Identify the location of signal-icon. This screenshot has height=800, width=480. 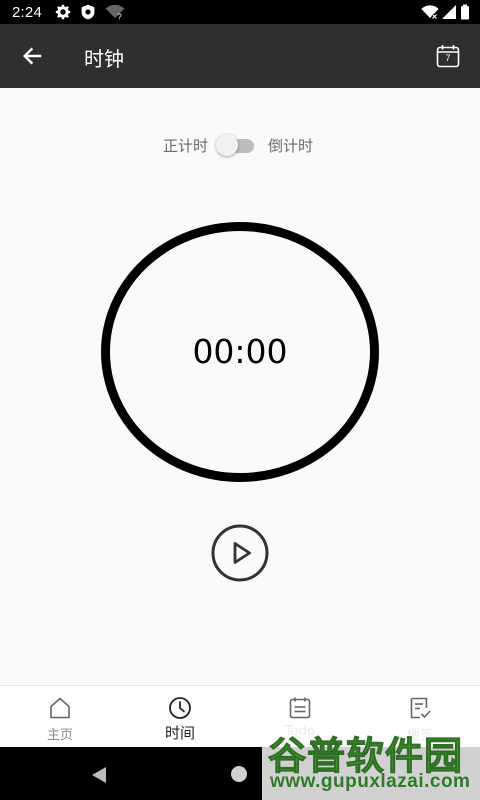
(449, 12).